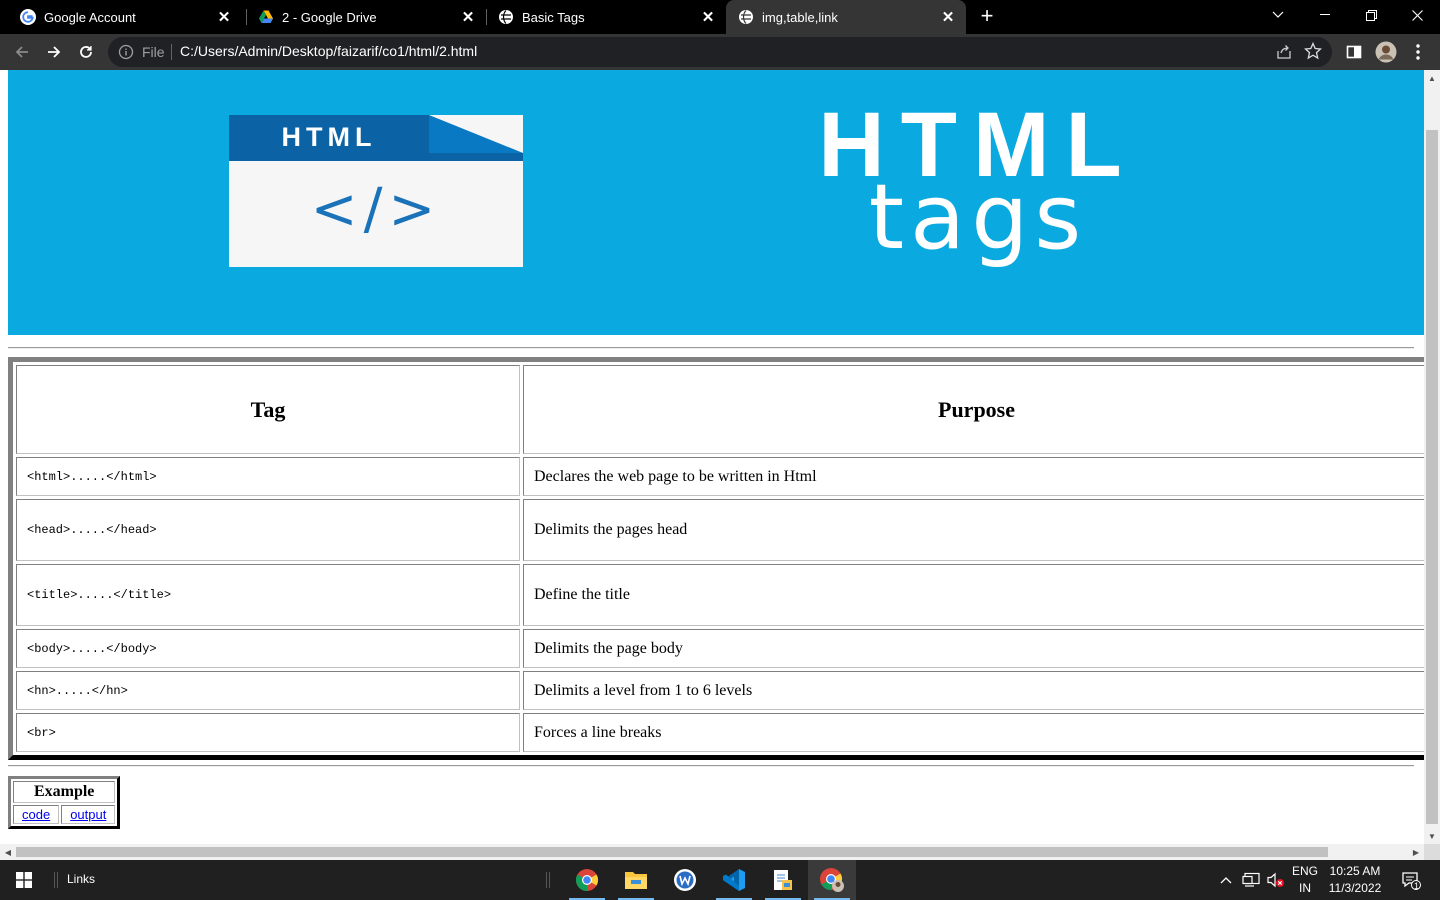  Describe the element at coordinates (1416, 852) in the screenshot. I see `scroll-right-arrow-icon: ▶` at that location.